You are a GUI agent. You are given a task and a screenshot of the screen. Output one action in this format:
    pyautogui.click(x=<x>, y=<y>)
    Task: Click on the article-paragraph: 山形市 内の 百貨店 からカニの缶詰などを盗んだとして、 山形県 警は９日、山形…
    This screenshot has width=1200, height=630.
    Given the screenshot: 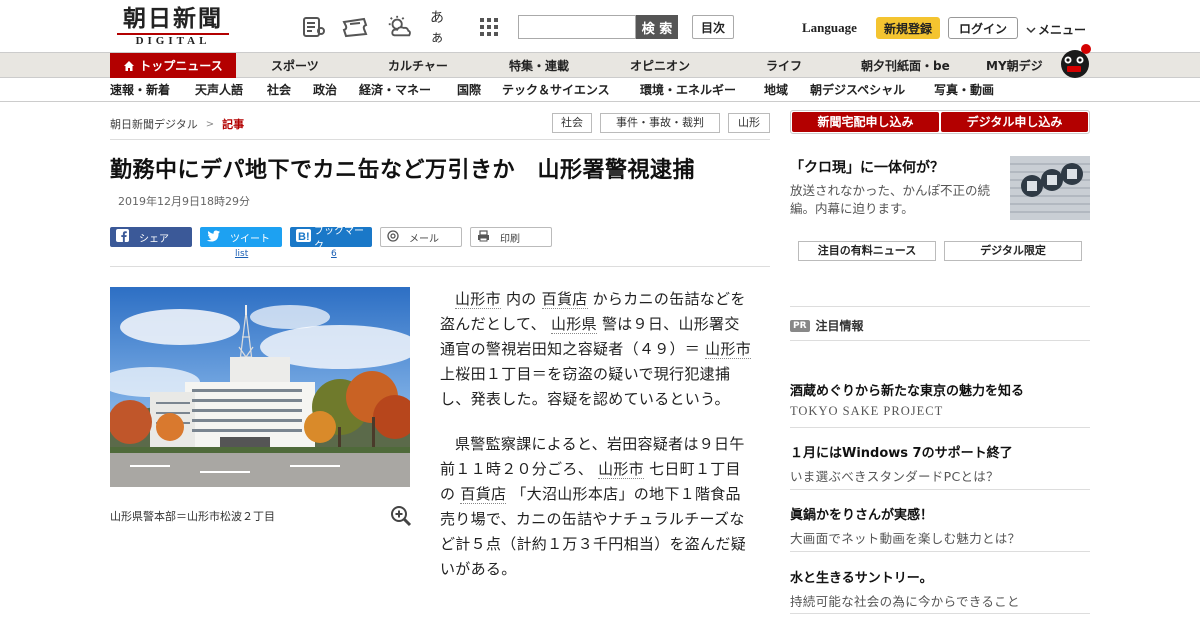 What is the action you would take?
    pyautogui.click(x=596, y=349)
    